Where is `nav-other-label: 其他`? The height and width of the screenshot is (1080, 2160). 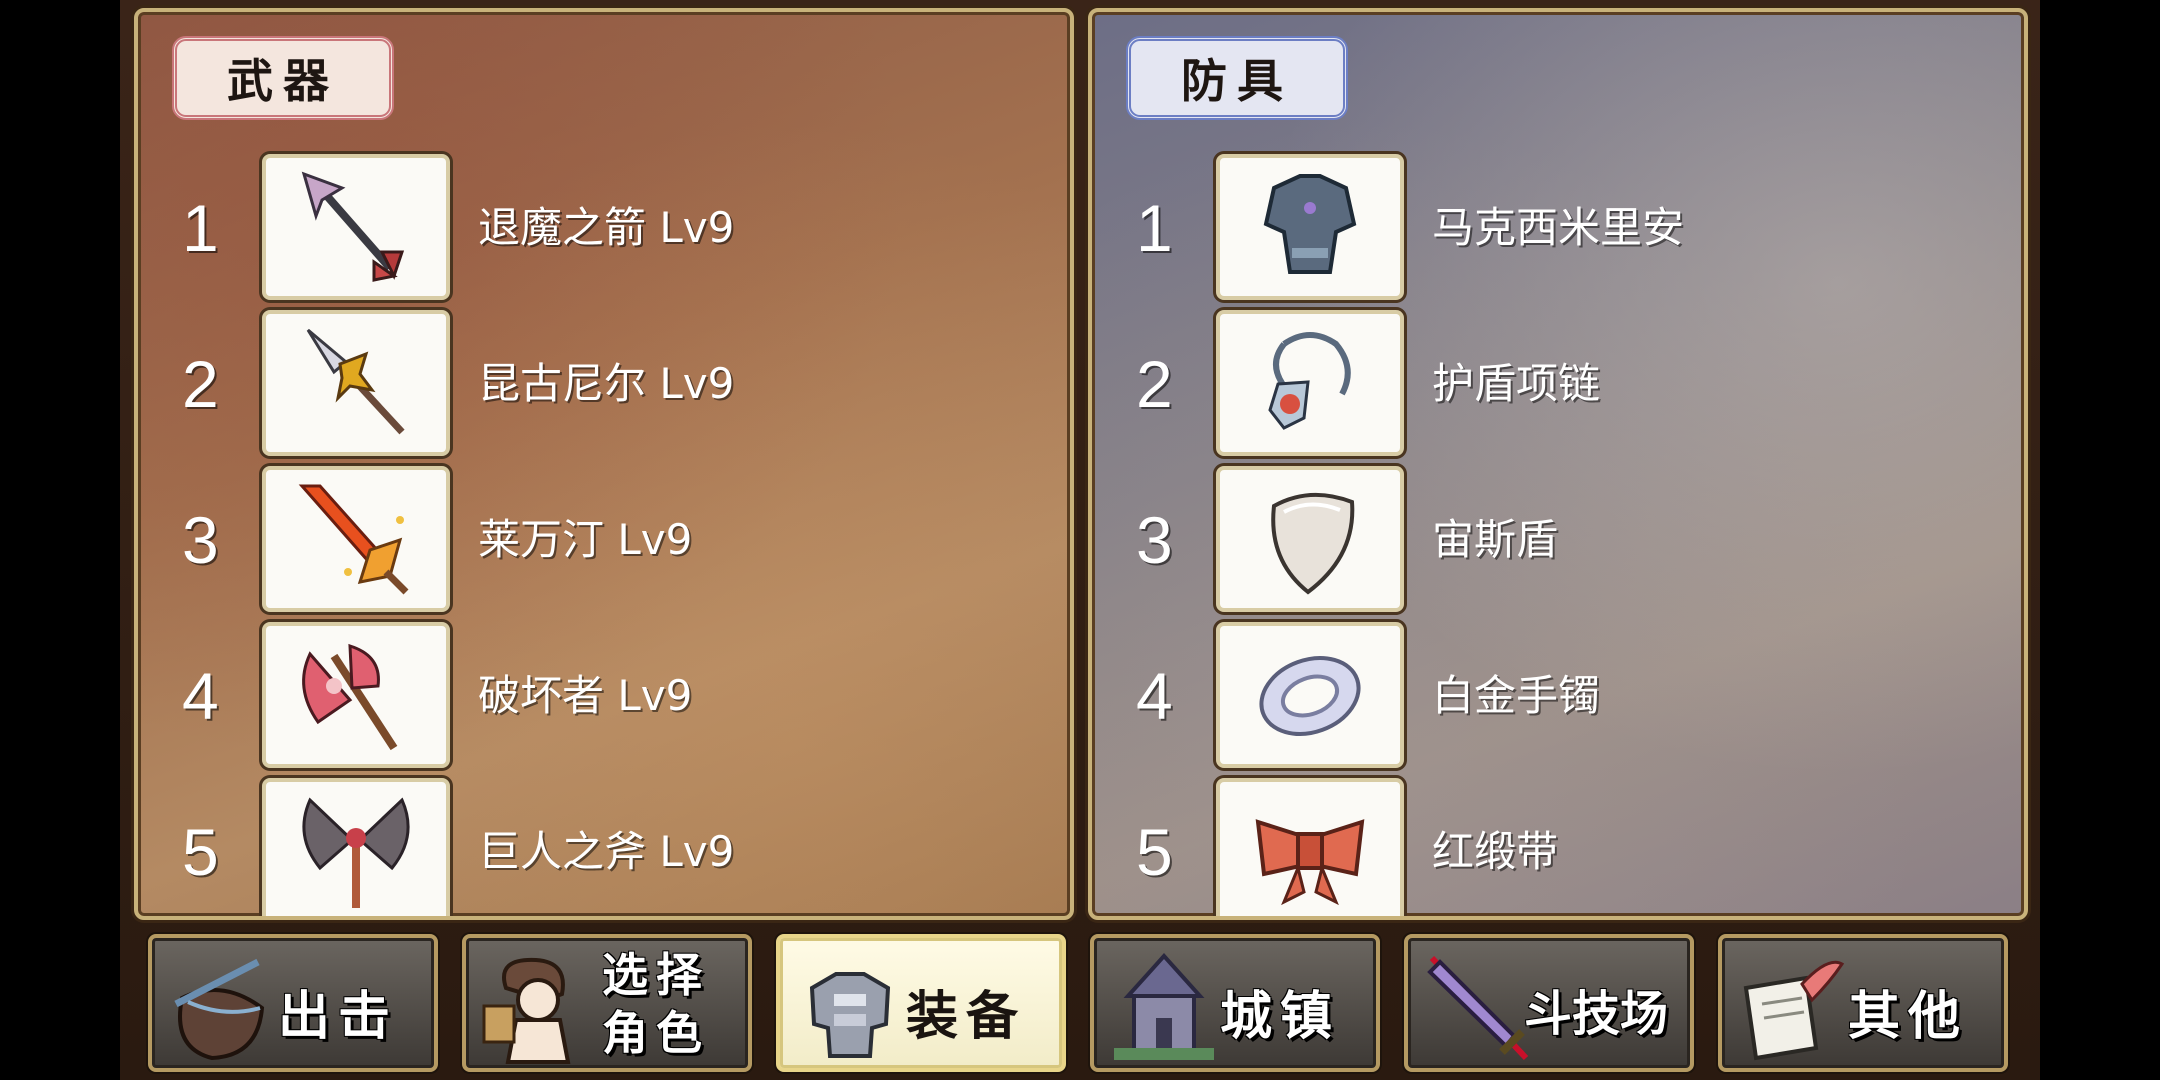 nav-other-label: 其他 is located at coordinates (1908, 1017).